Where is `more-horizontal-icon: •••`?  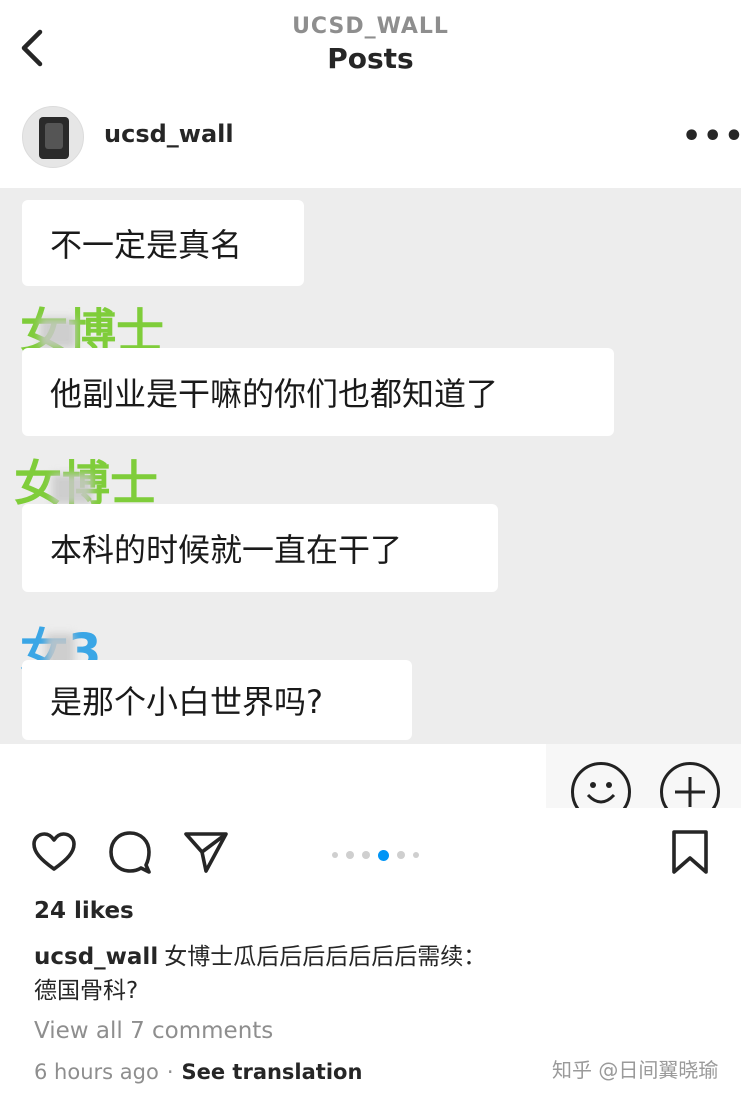 more-horizontal-icon: ••• is located at coordinates (711, 136).